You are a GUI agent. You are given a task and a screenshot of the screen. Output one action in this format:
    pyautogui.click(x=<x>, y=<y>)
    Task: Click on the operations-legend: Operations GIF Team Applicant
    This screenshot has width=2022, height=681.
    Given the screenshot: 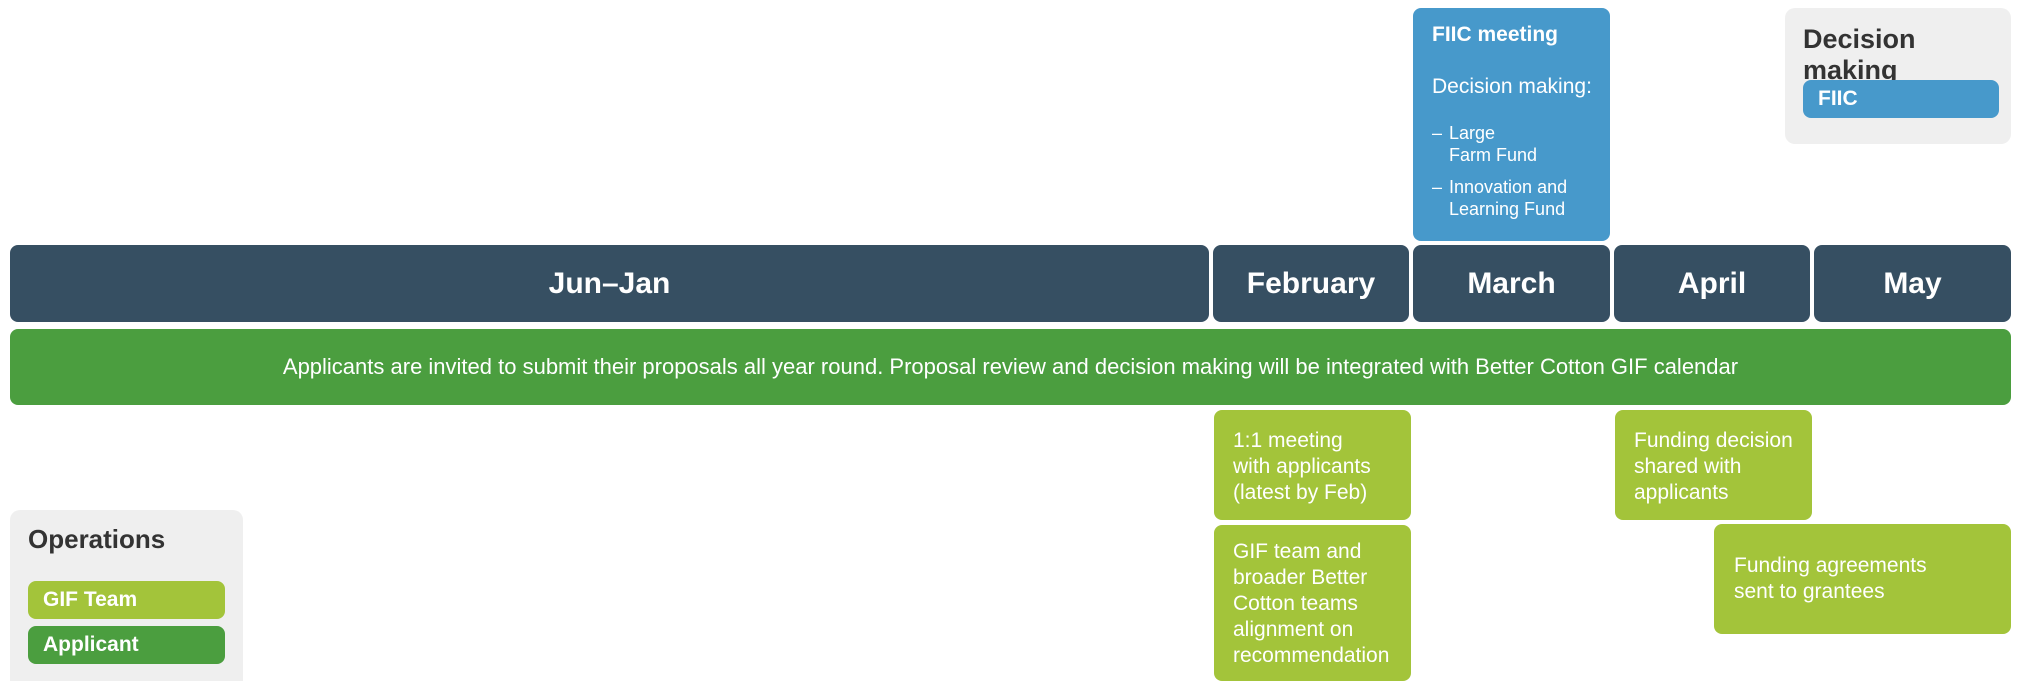 What is the action you would take?
    pyautogui.click(x=126, y=595)
    